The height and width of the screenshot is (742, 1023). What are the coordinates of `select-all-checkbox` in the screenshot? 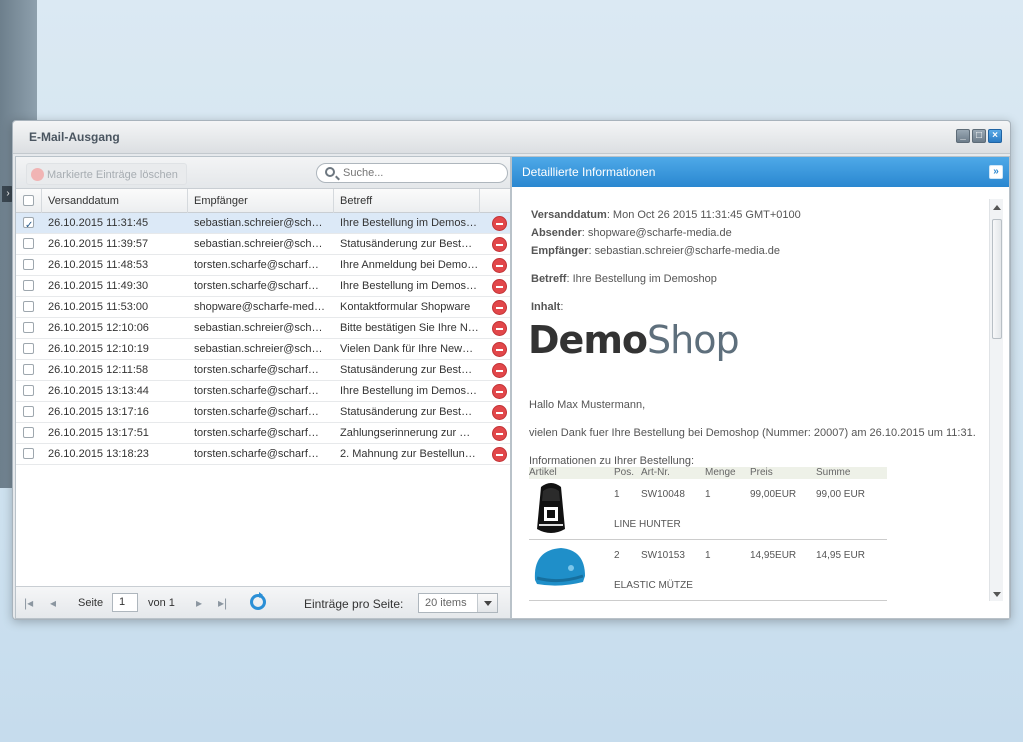 It's located at (28, 200).